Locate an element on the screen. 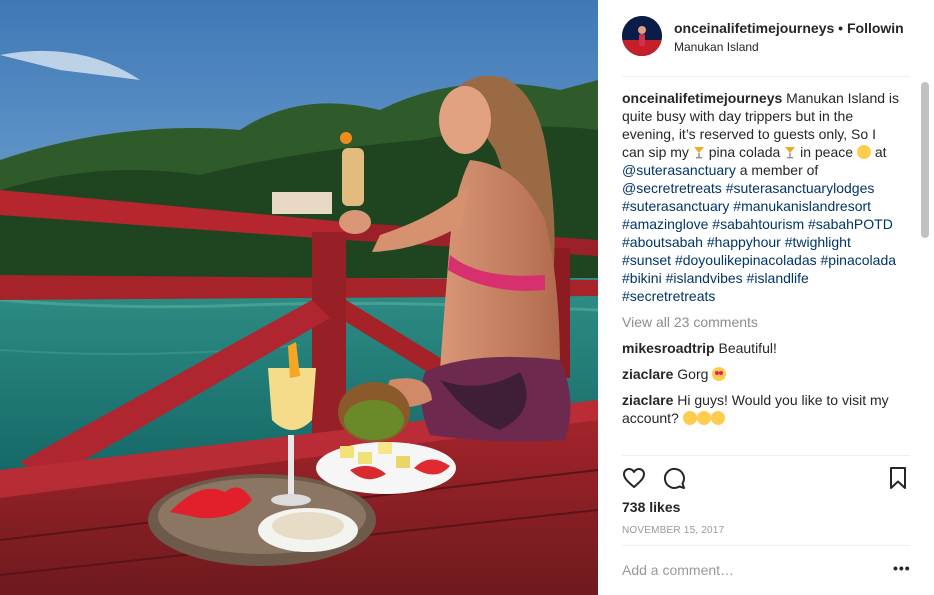 Image resolution: width=934 pixels, height=595 pixels. likes-count: 738 likes is located at coordinates (651, 507).